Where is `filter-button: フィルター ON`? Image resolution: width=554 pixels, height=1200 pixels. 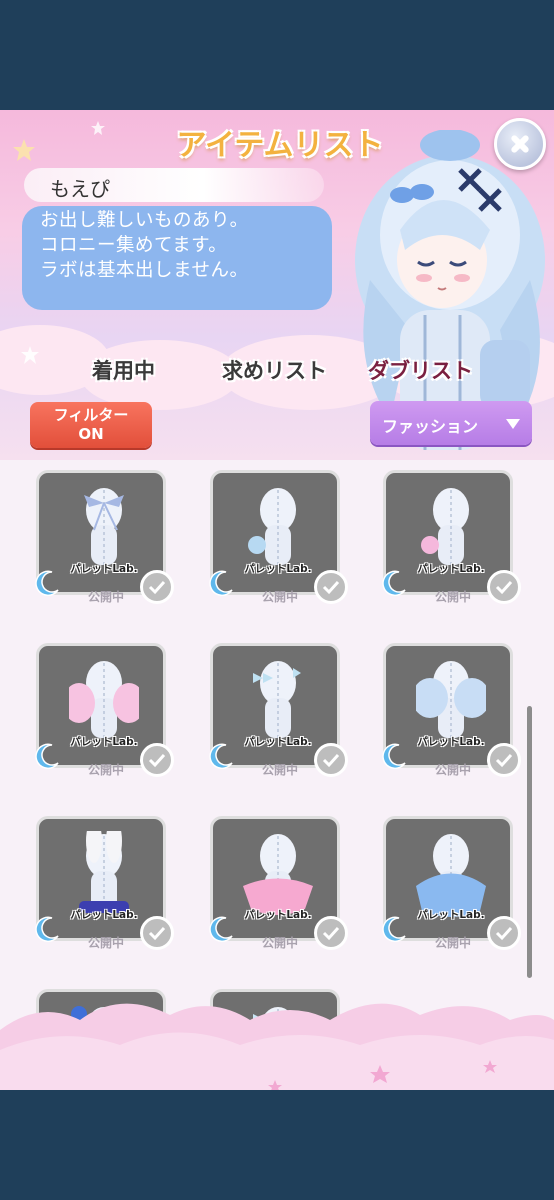
filter-button: フィルター ON is located at coordinates (91, 425).